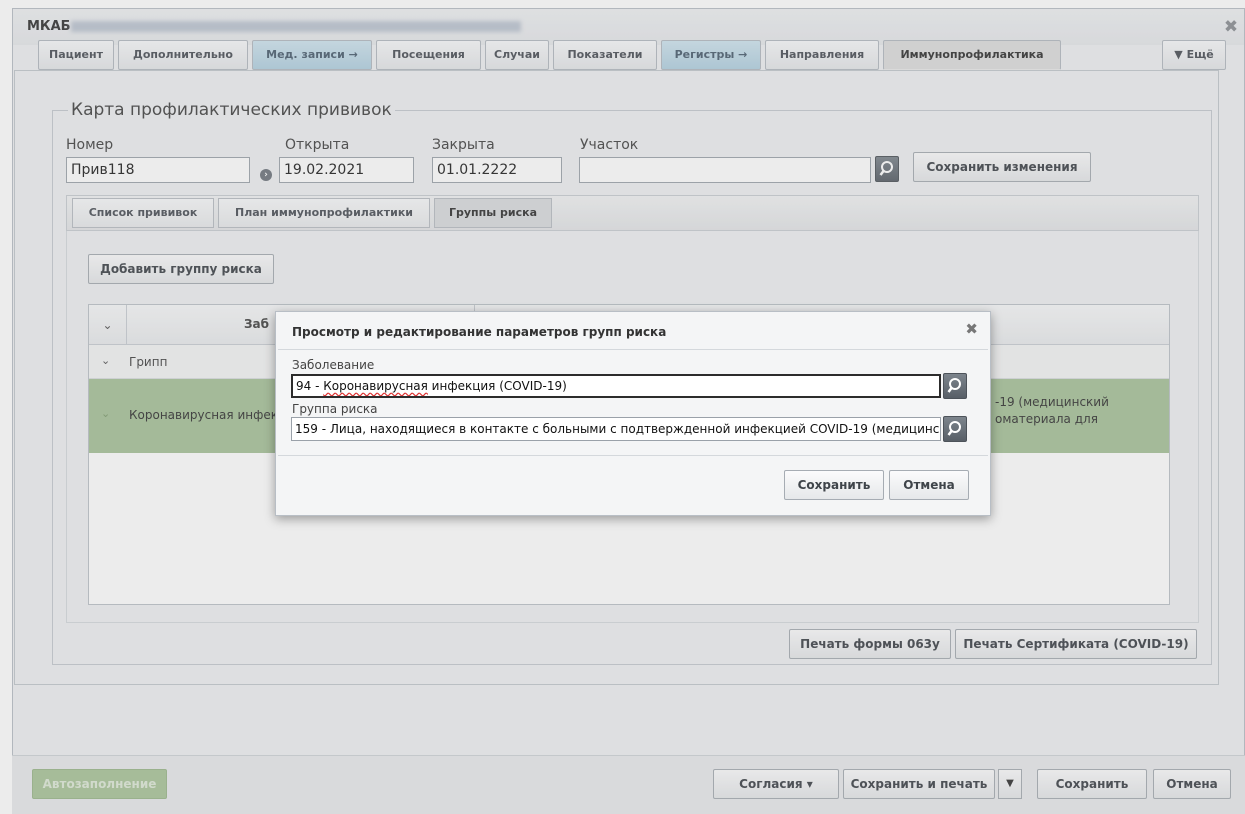 The image size is (1245, 814). What do you see at coordinates (834, 485) in the screenshot?
I see `dialog-save-button: Сохранить` at bounding box center [834, 485].